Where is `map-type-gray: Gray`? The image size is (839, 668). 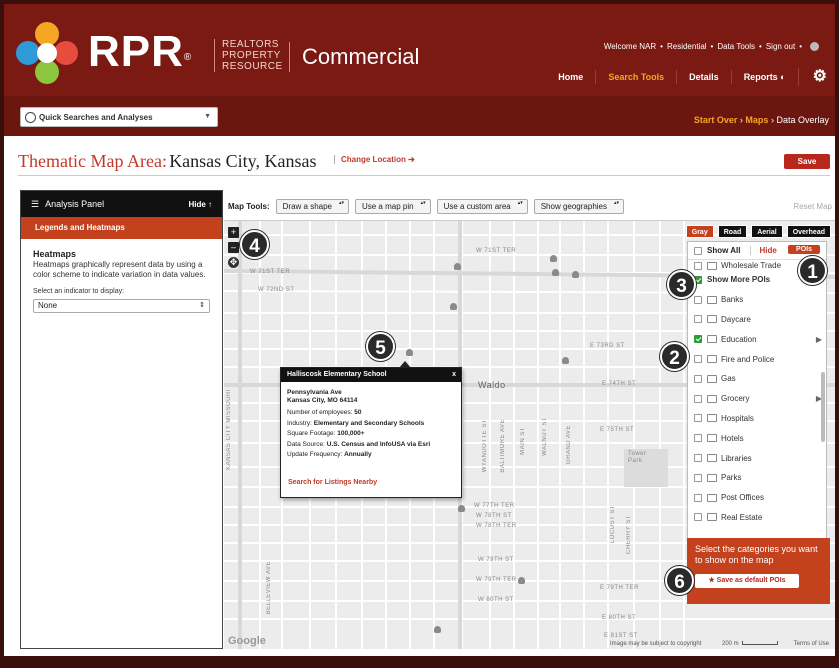
map-type-gray: Gray is located at coordinates (699, 231).